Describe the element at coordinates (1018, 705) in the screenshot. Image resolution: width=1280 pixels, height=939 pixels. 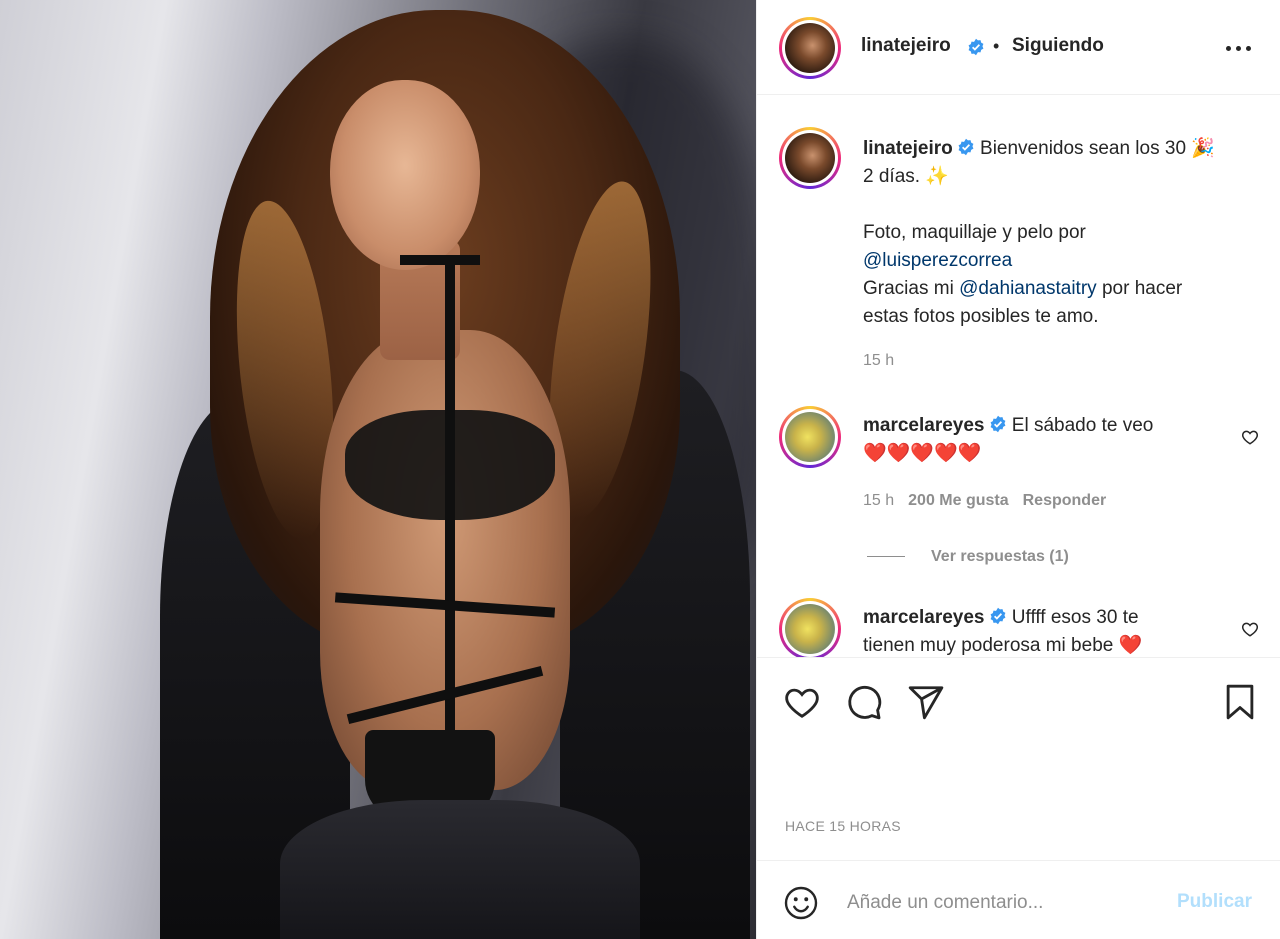
I see `action-bar` at that location.